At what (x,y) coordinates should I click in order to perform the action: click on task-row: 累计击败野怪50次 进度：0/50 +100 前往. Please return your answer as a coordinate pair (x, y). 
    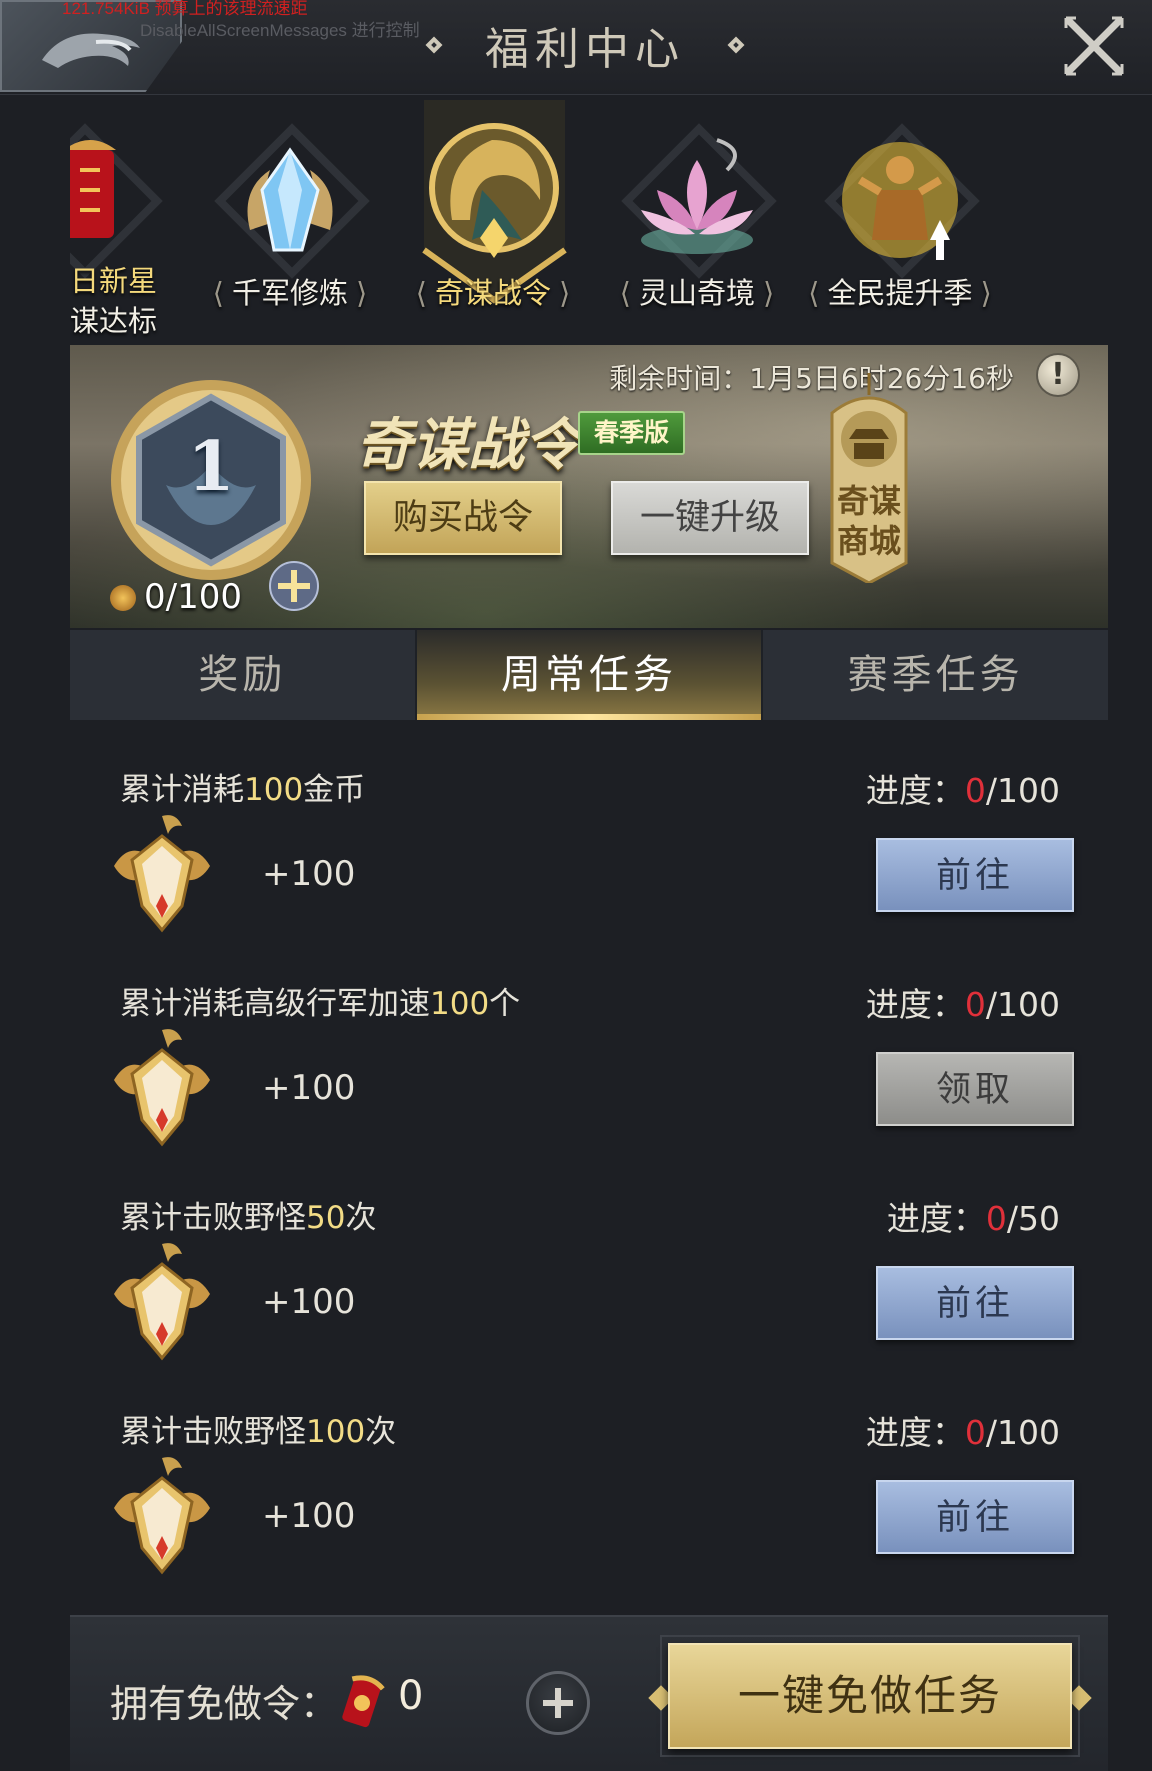
    Looking at the image, I should click on (589, 1255).